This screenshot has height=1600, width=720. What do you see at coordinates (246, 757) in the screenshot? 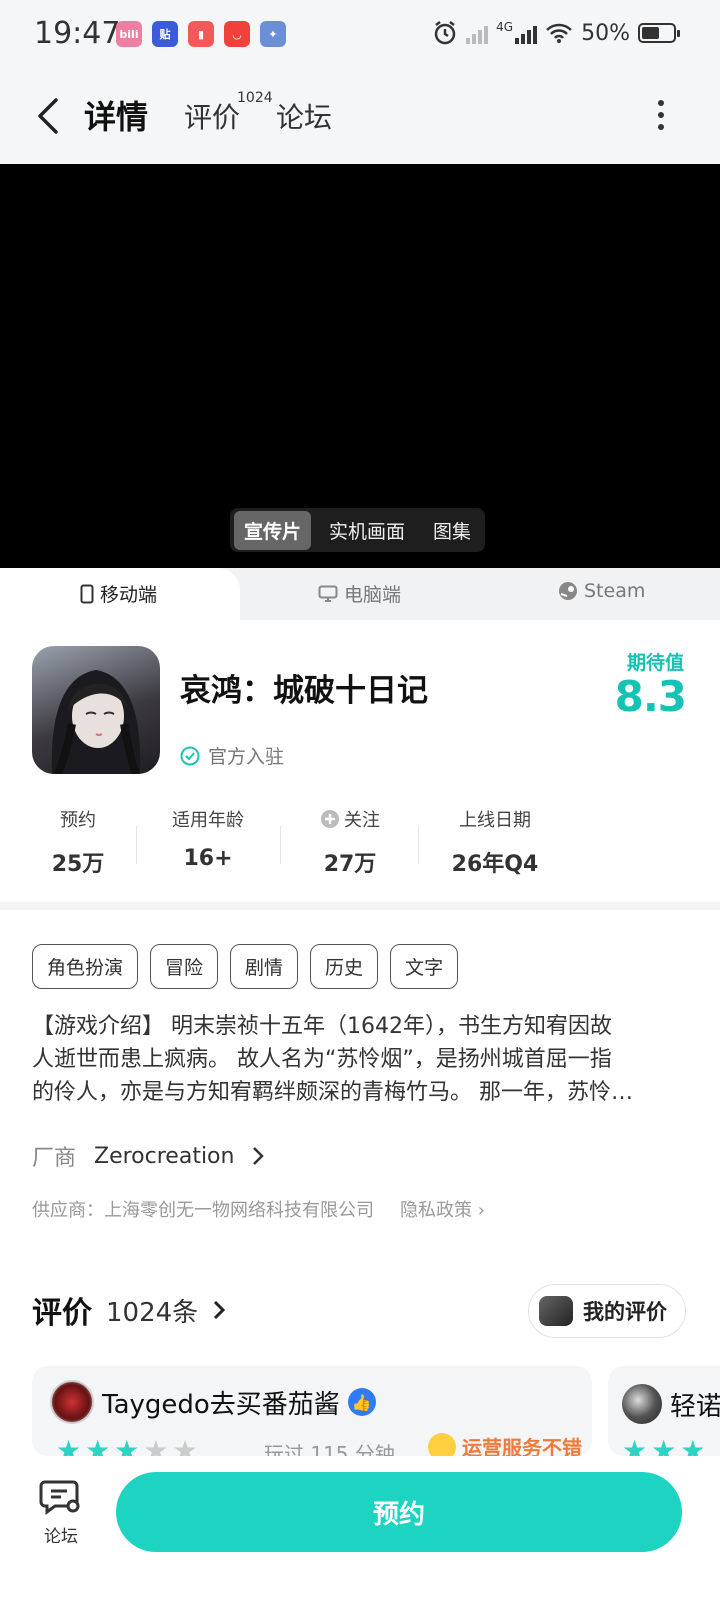
I see `official-label: 官方入驻` at bounding box center [246, 757].